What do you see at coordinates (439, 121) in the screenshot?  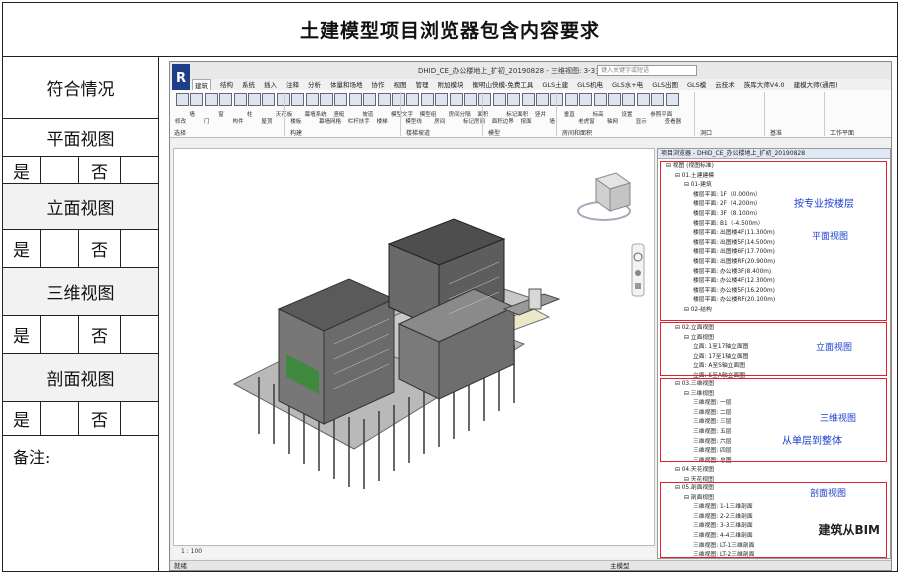 I see `ribbon-button-label: 房间` at bounding box center [439, 121].